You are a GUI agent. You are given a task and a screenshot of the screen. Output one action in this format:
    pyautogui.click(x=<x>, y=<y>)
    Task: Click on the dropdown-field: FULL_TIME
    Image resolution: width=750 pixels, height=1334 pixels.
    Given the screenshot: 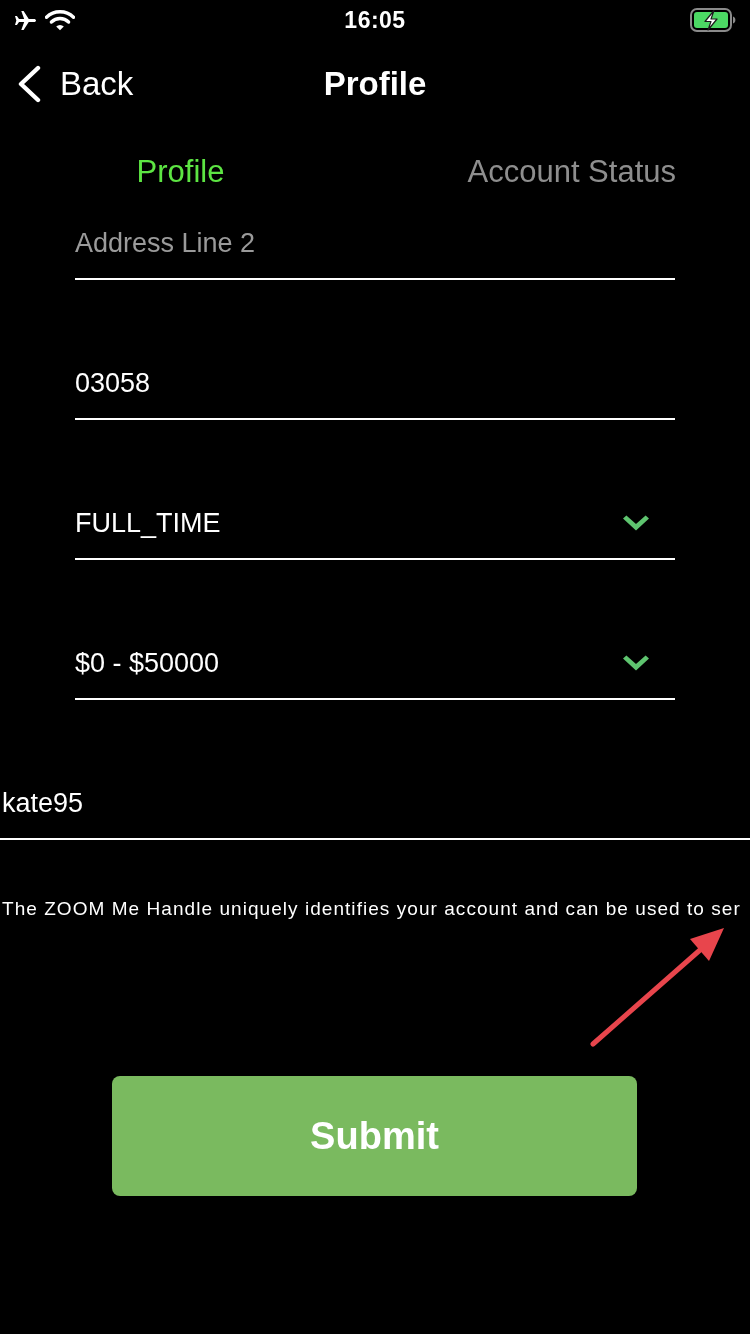 What is the action you would take?
    pyautogui.click(x=375, y=524)
    